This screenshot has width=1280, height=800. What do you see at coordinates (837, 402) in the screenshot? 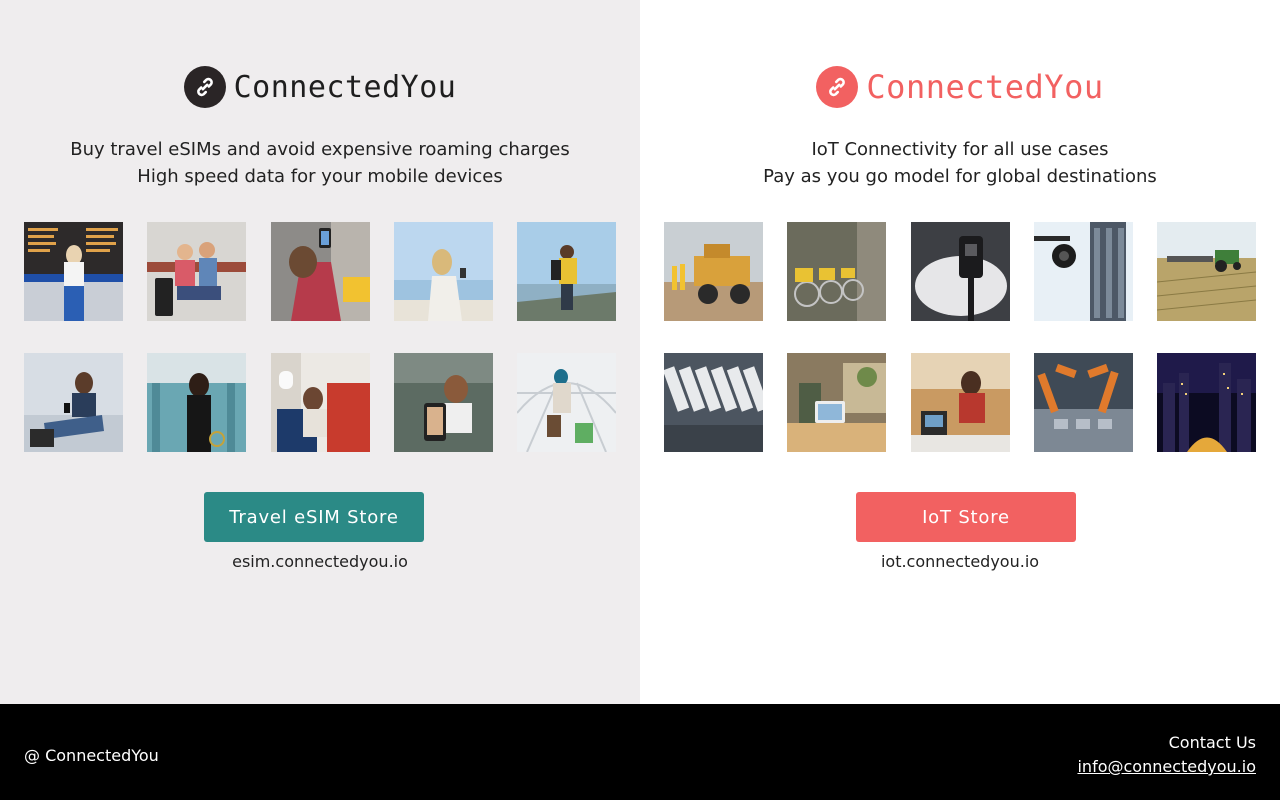
I see `photo-tablet-sofa` at bounding box center [837, 402].